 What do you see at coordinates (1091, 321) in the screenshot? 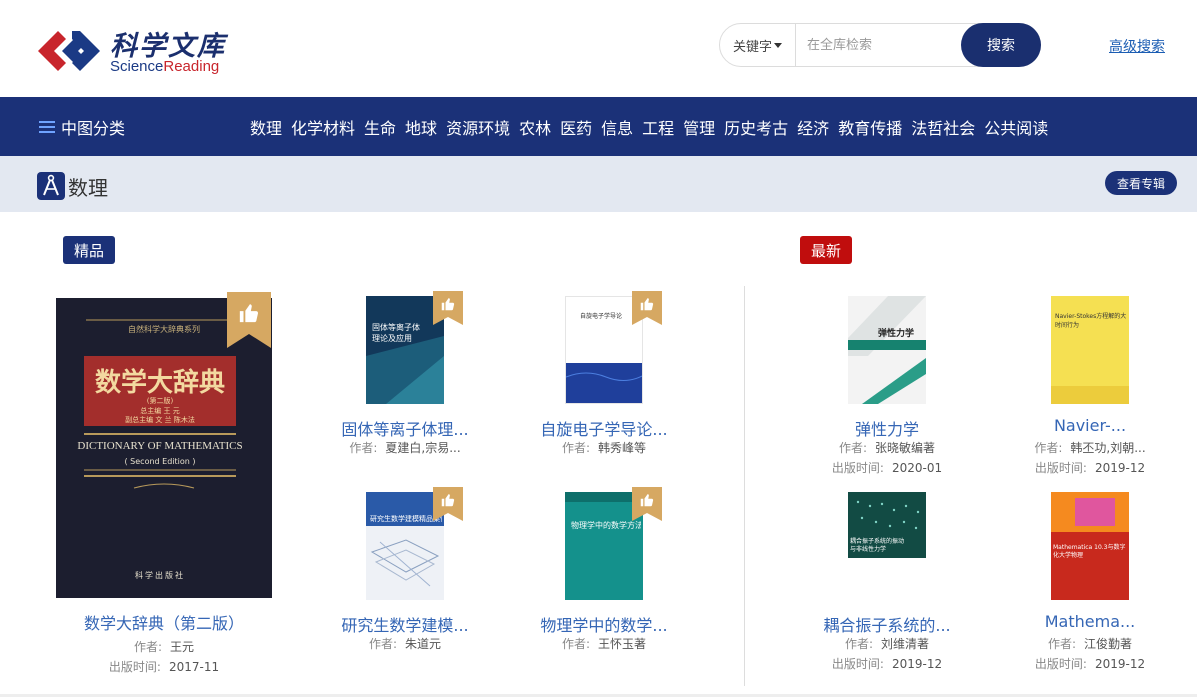
I see `cover-text: Navier-Stokes方程解的大时间行为` at bounding box center [1091, 321].